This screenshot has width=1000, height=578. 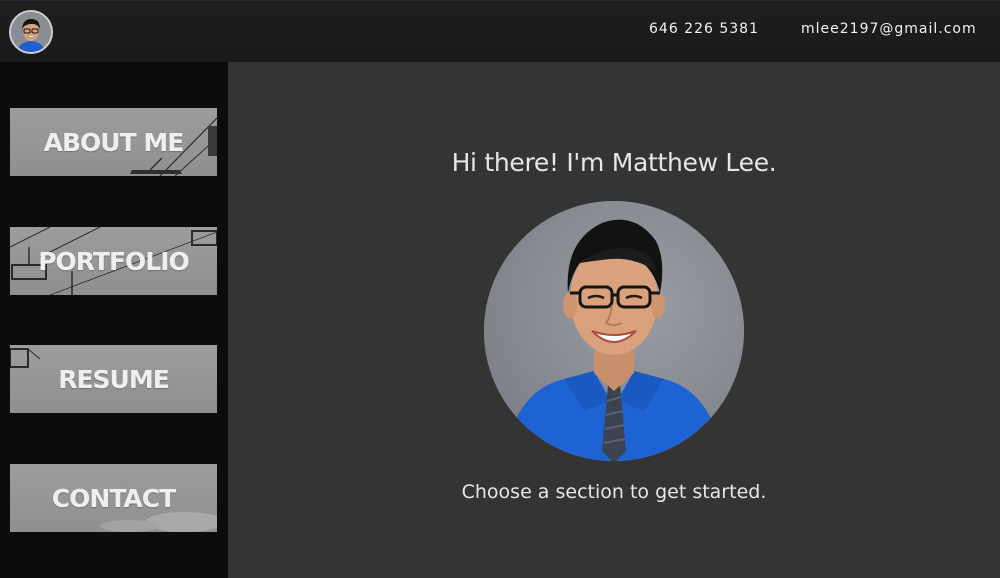 I want to click on sidebar-item-contact: CONTACT, so click(x=113, y=498).